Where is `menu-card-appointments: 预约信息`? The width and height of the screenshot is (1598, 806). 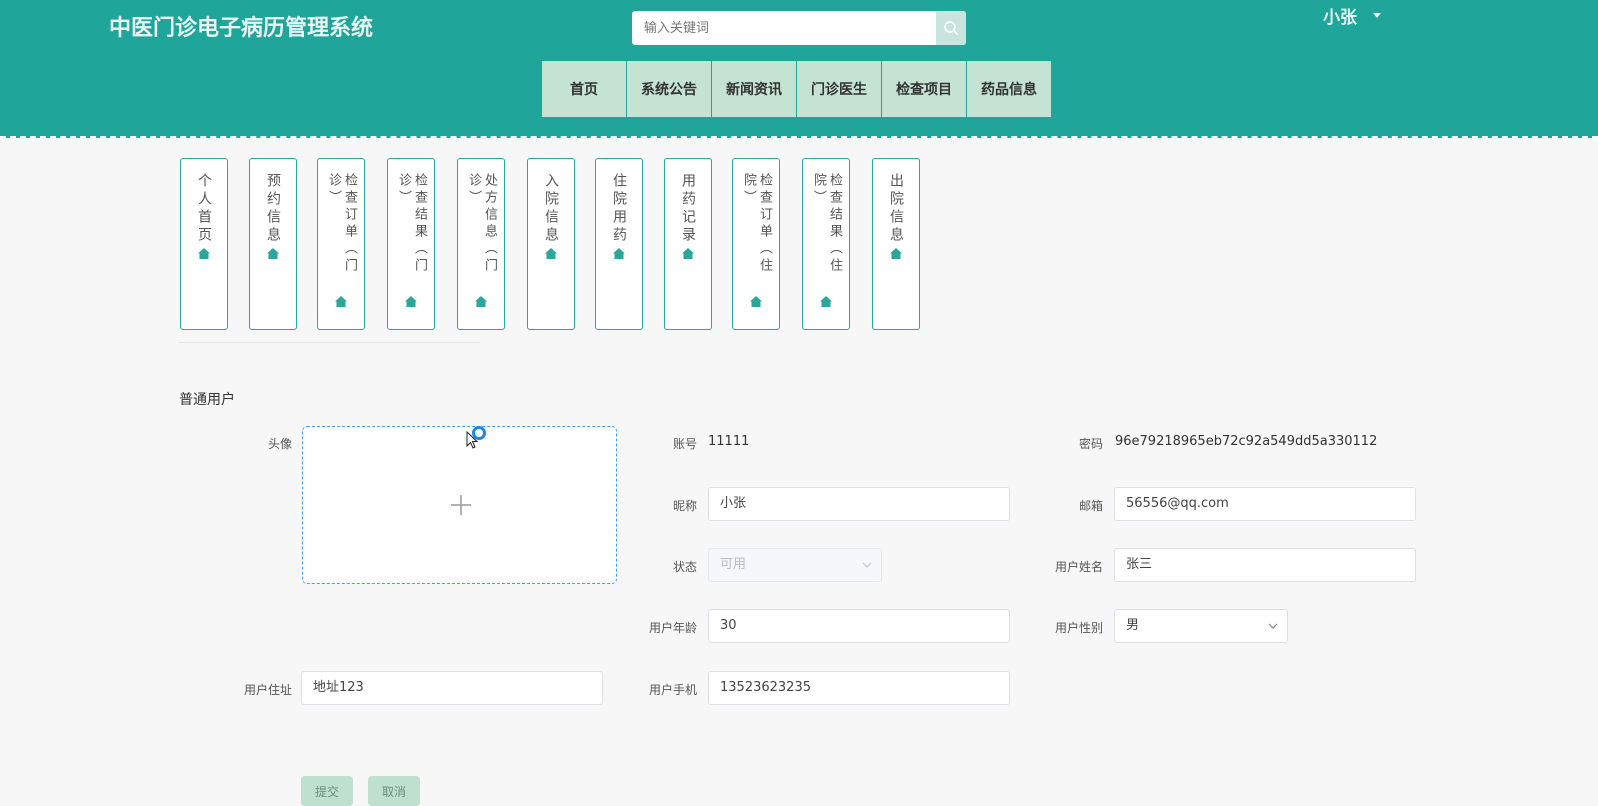 menu-card-appointments: 预约信息 is located at coordinates (273, 244).